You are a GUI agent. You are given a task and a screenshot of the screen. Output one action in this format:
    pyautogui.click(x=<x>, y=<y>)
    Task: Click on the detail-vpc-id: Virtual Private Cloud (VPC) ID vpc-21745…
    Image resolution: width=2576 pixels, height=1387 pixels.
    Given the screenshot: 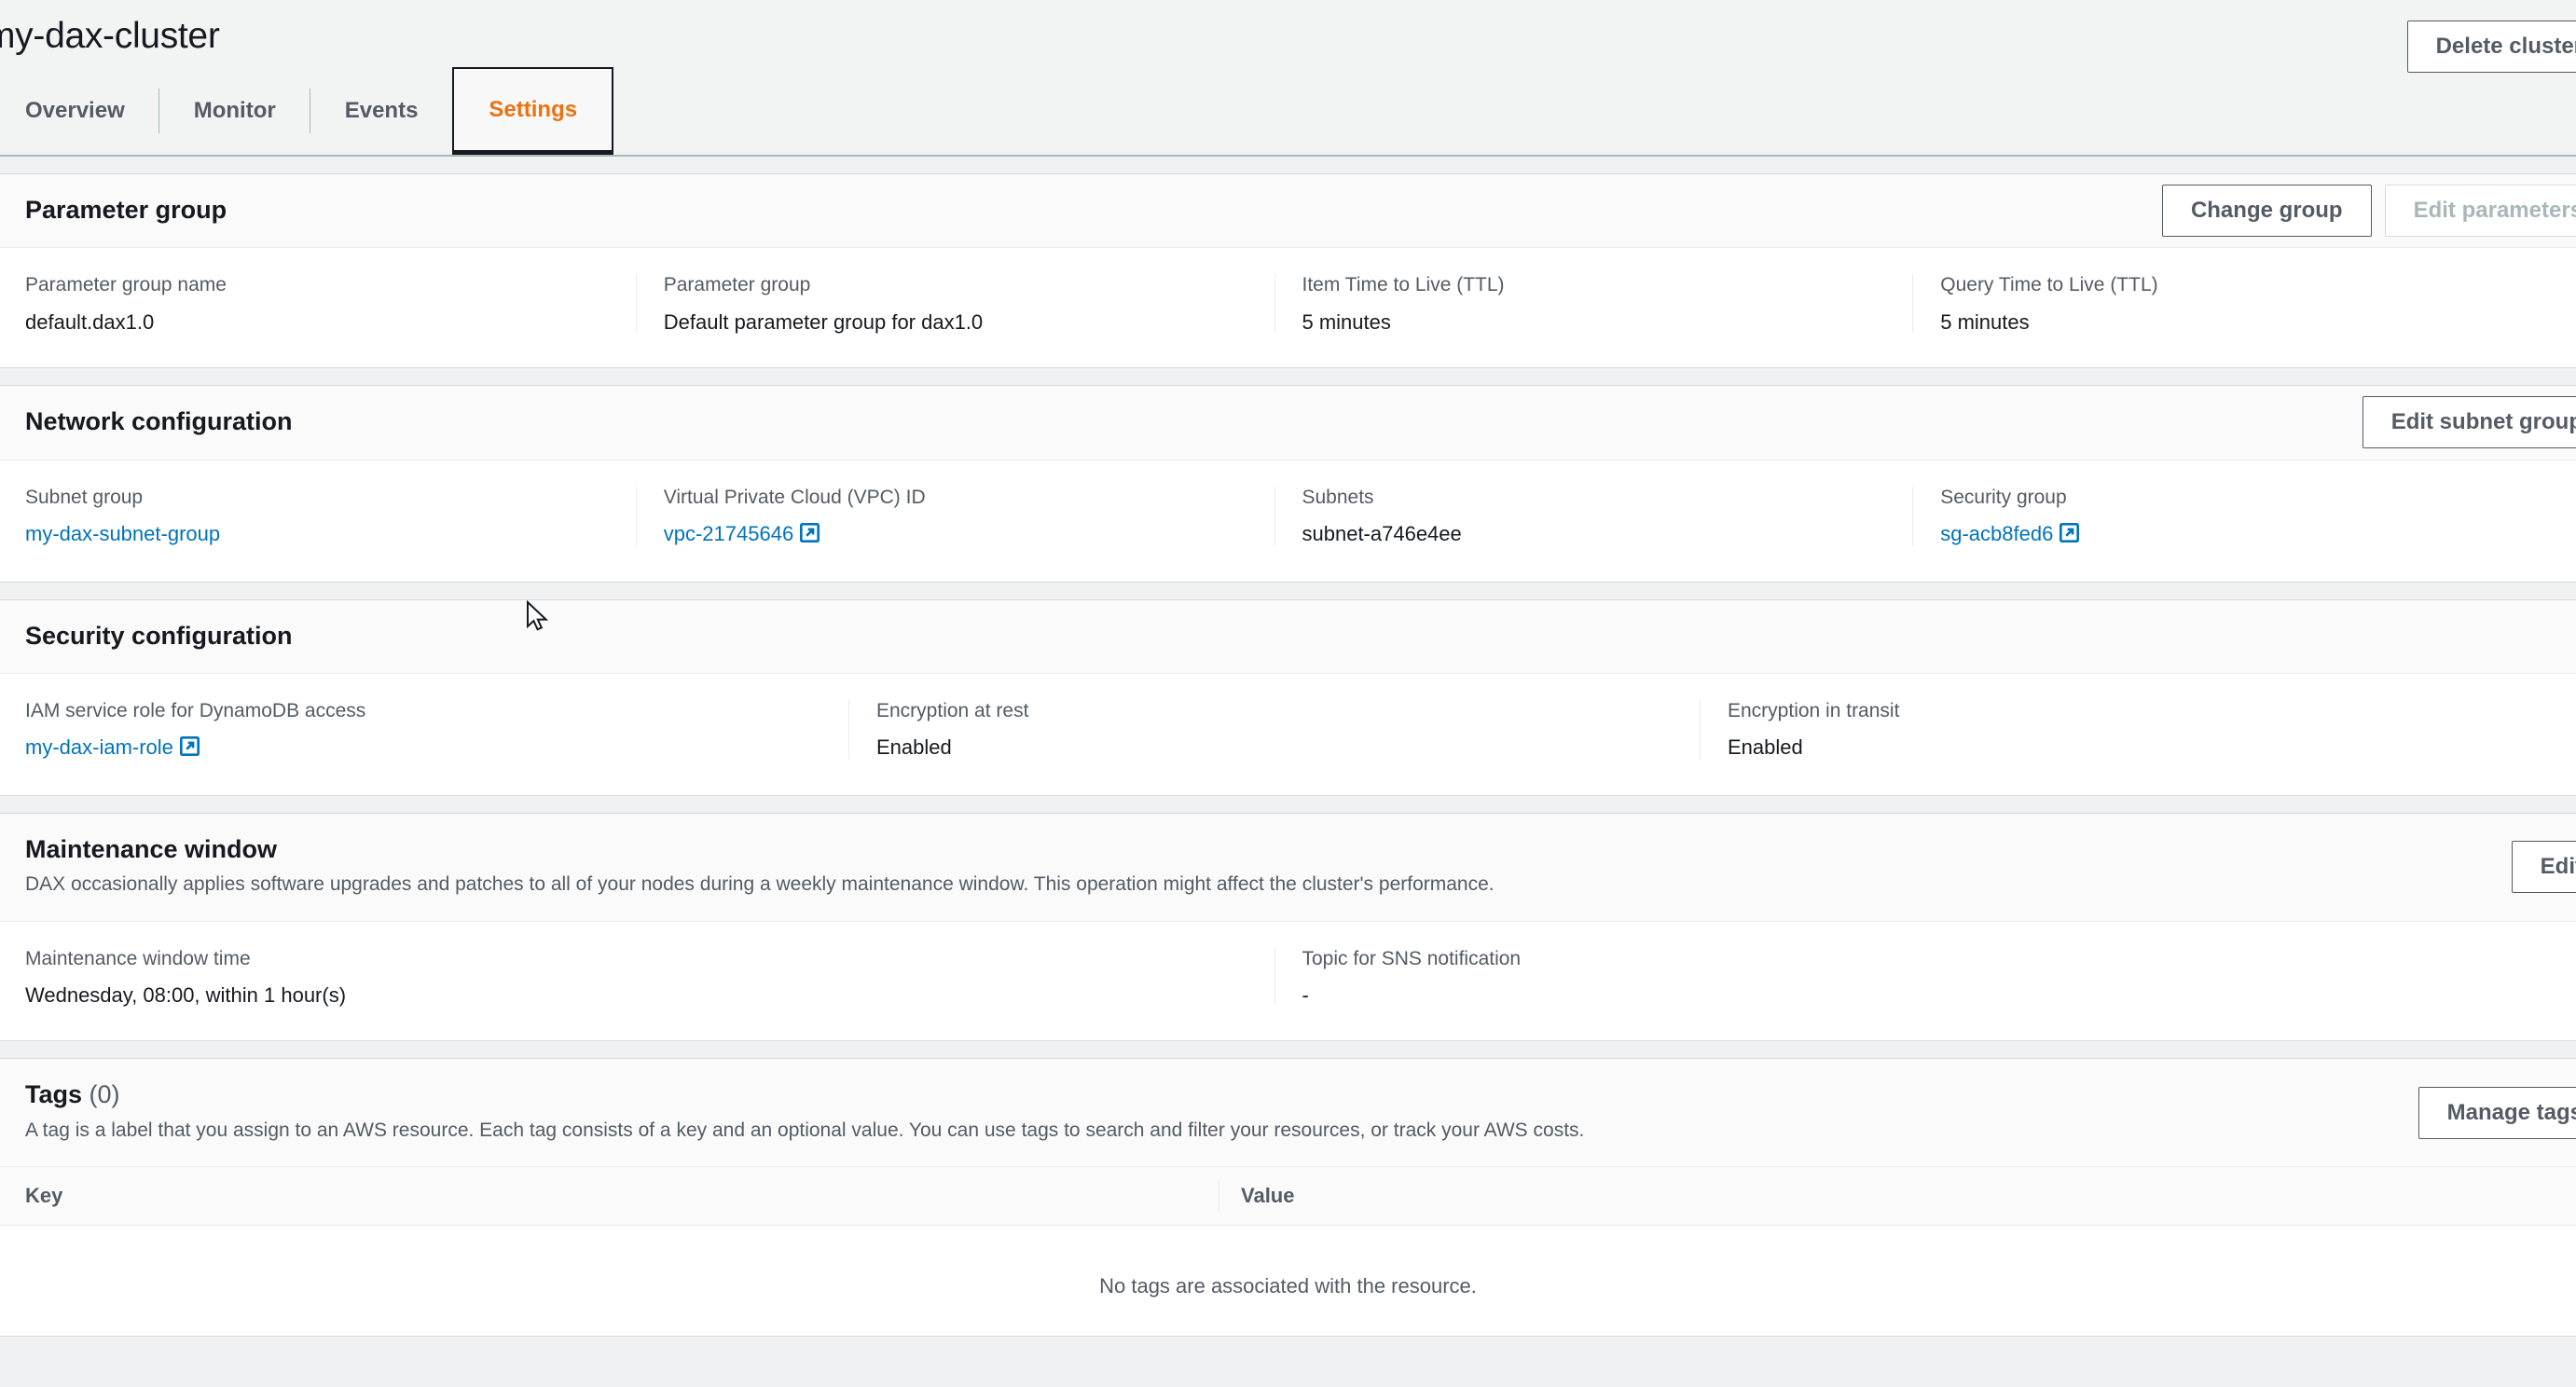 What is the action you would take?
    pyautogui.click(x=955, y=517)
    